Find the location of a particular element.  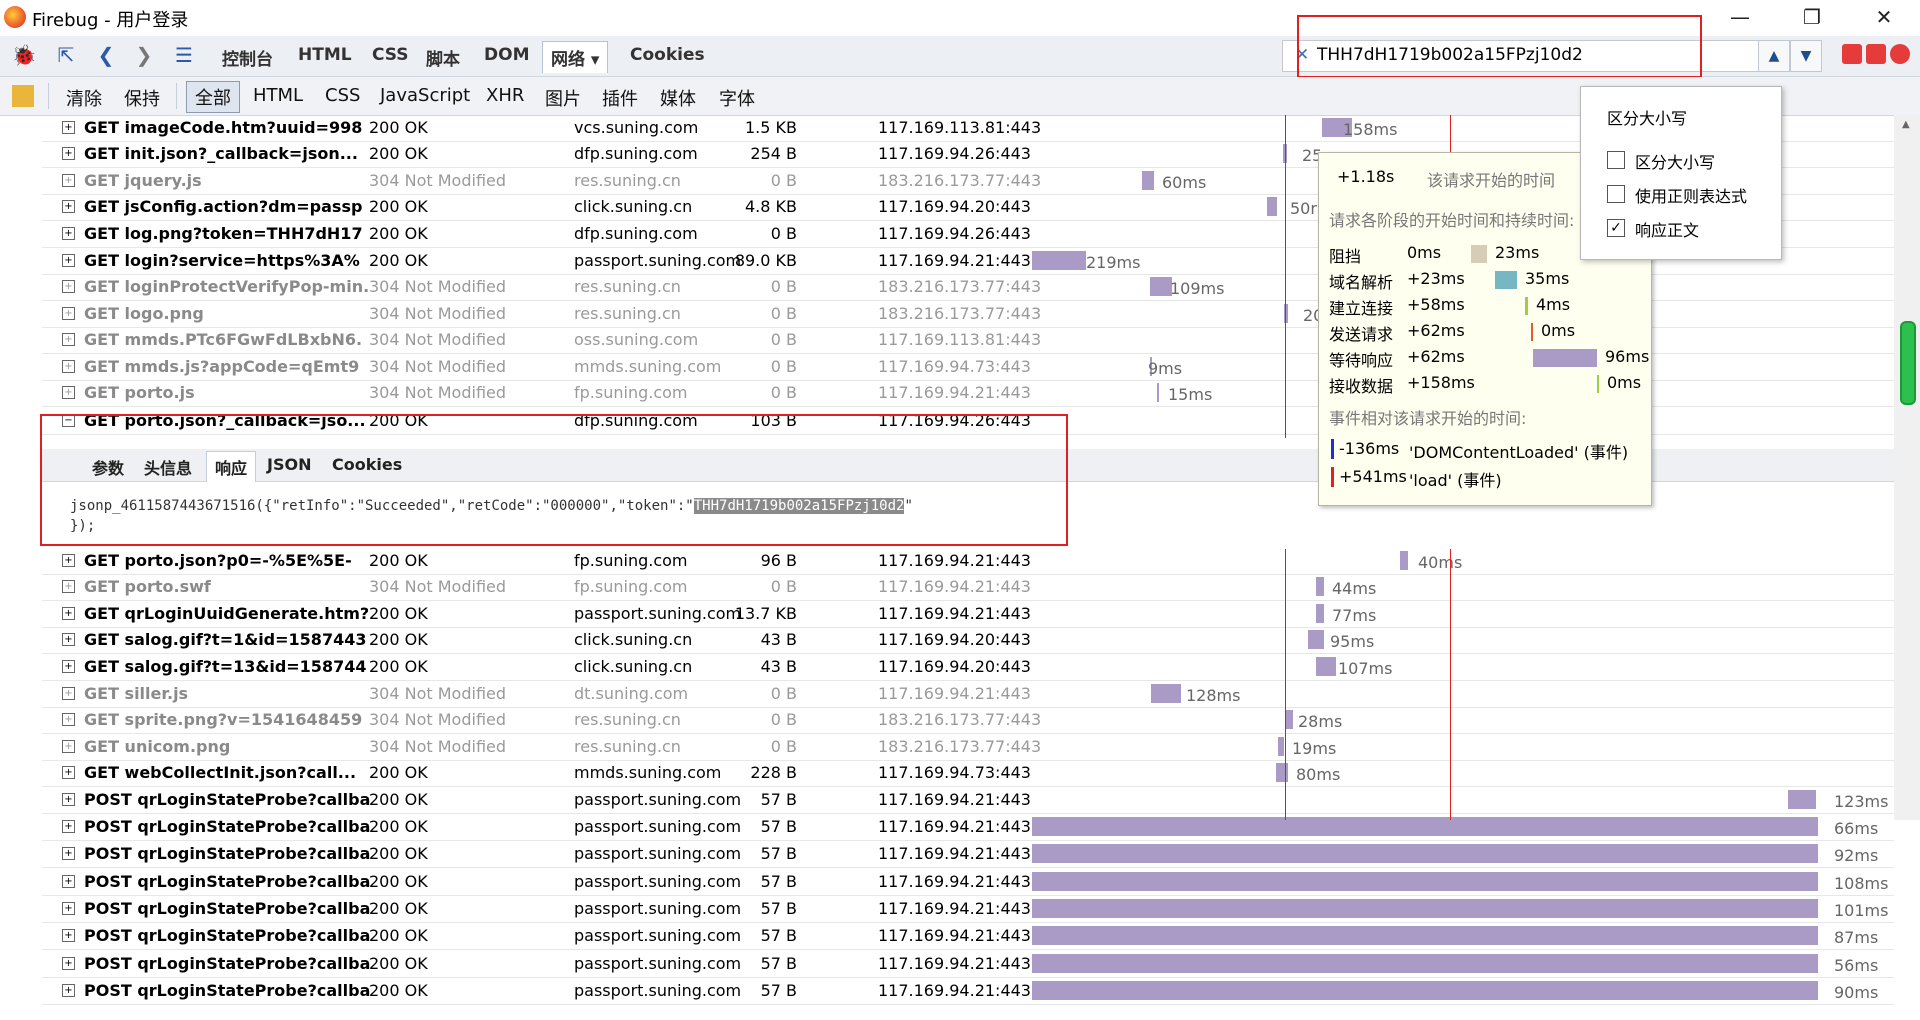

filter-html: HTML is located at coordinates (278, 95).